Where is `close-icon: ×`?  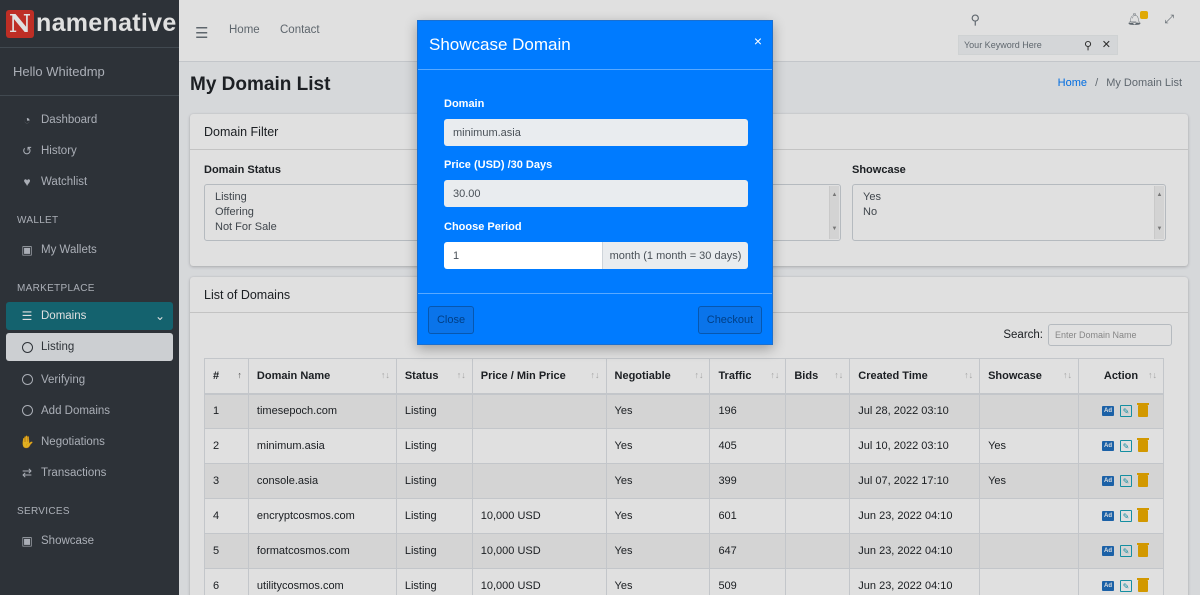
close-icon: × is located at coordinates (758, 41).